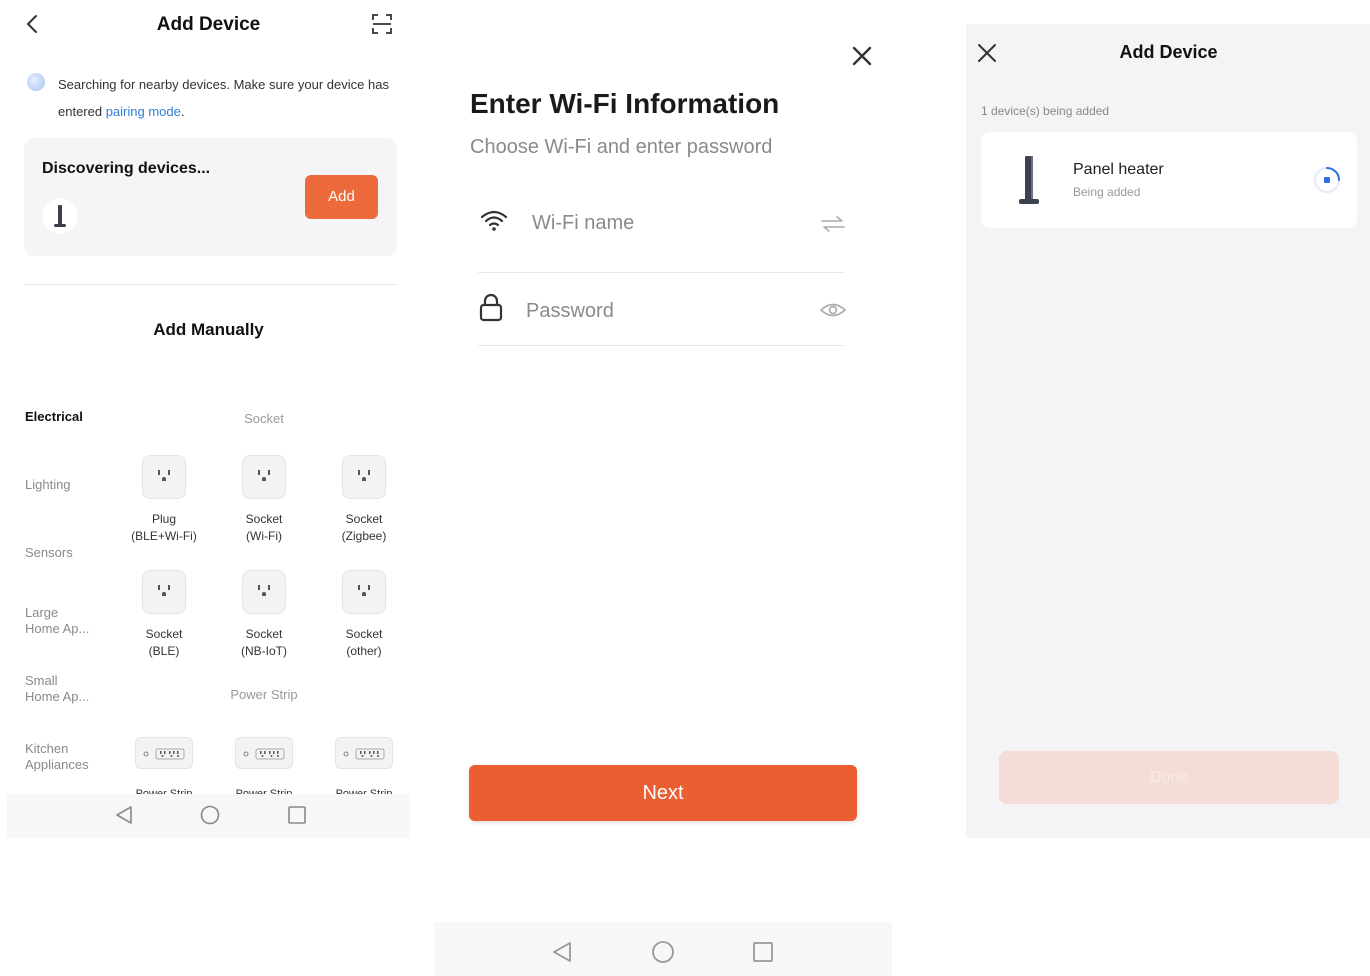 The image size is (1370, 976). I want to click on done-button: Done, so click(1169, 777).